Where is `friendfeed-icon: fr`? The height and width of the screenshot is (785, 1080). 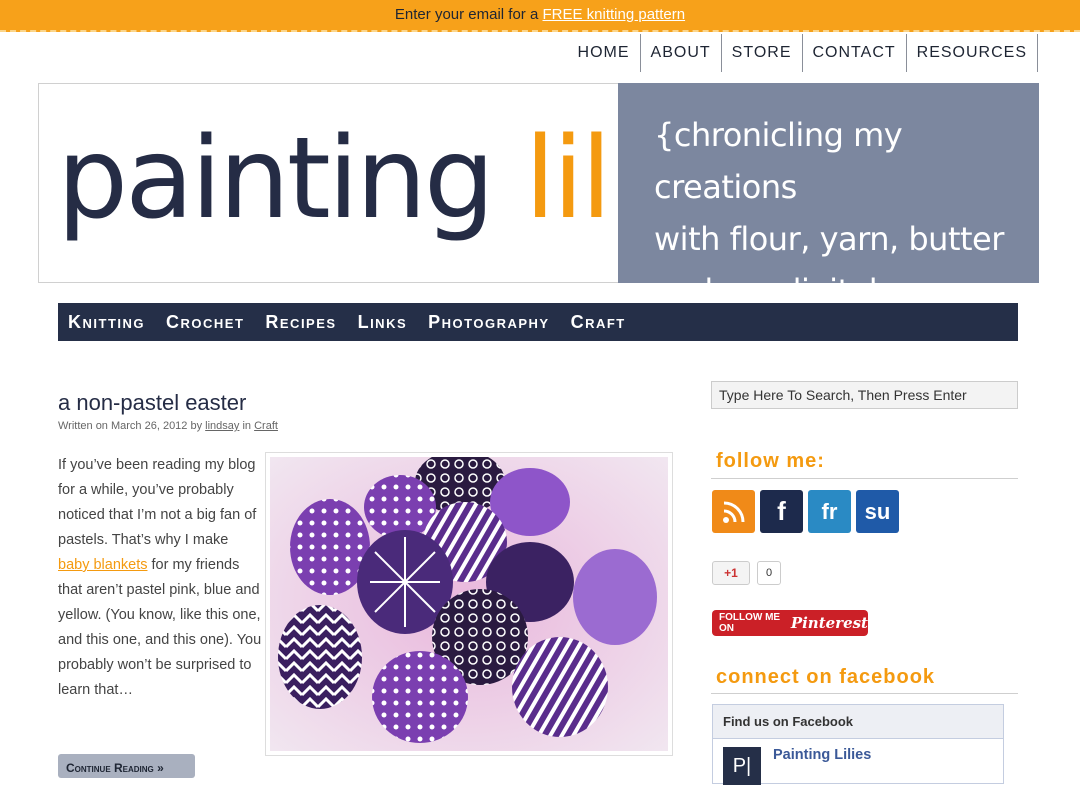
friendfeed-icon: fr is located at coordinates (829, 511).